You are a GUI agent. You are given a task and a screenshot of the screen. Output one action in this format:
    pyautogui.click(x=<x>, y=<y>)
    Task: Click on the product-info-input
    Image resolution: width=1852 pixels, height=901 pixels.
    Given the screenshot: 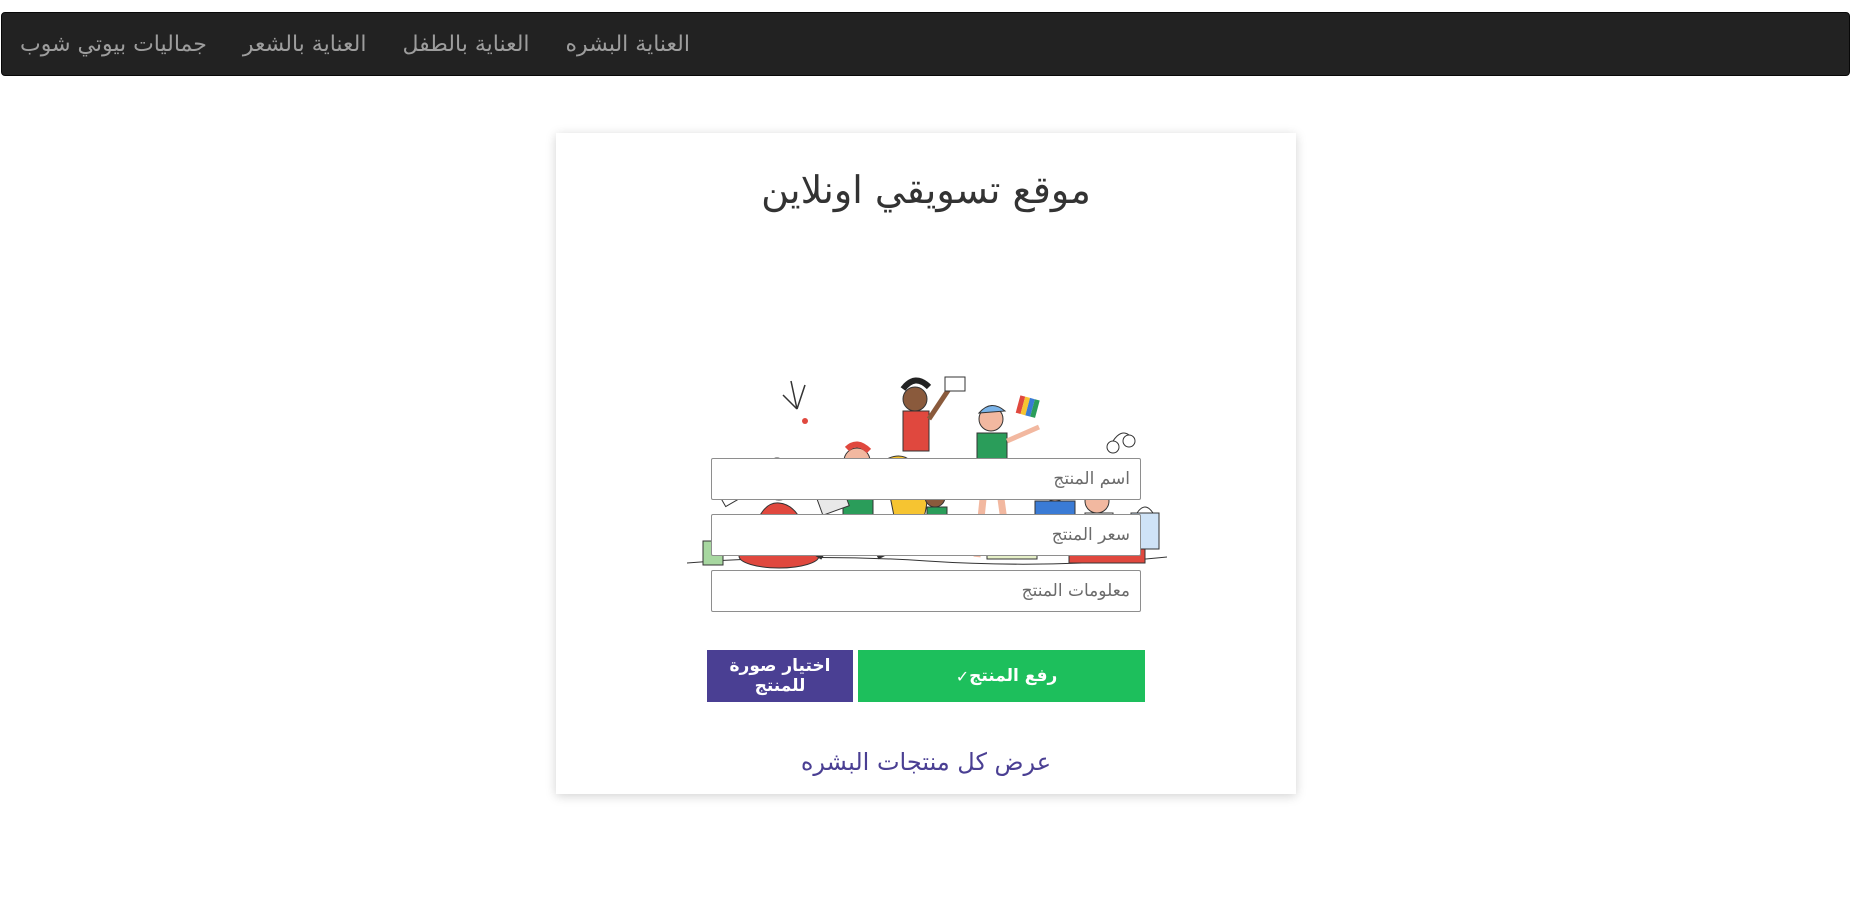 What is the action you would take?
    pyautogui.click(x=926, y=591)
    